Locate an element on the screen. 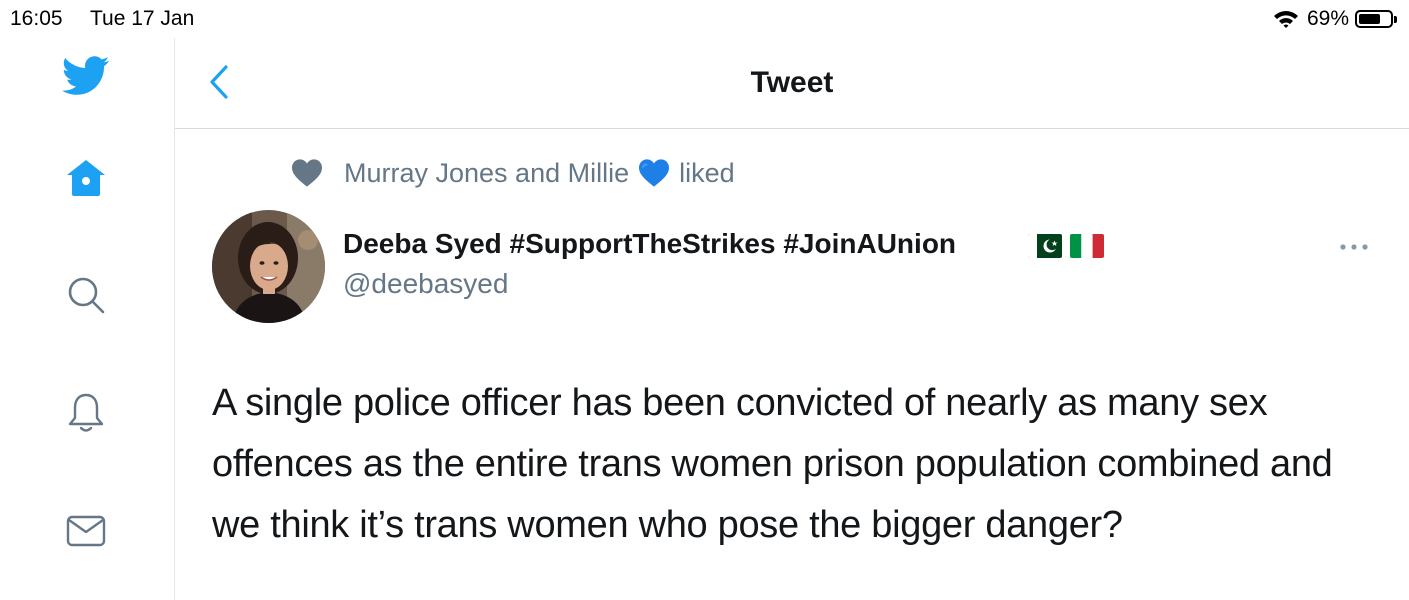  battery-level is located at coordinates (1369, 19).